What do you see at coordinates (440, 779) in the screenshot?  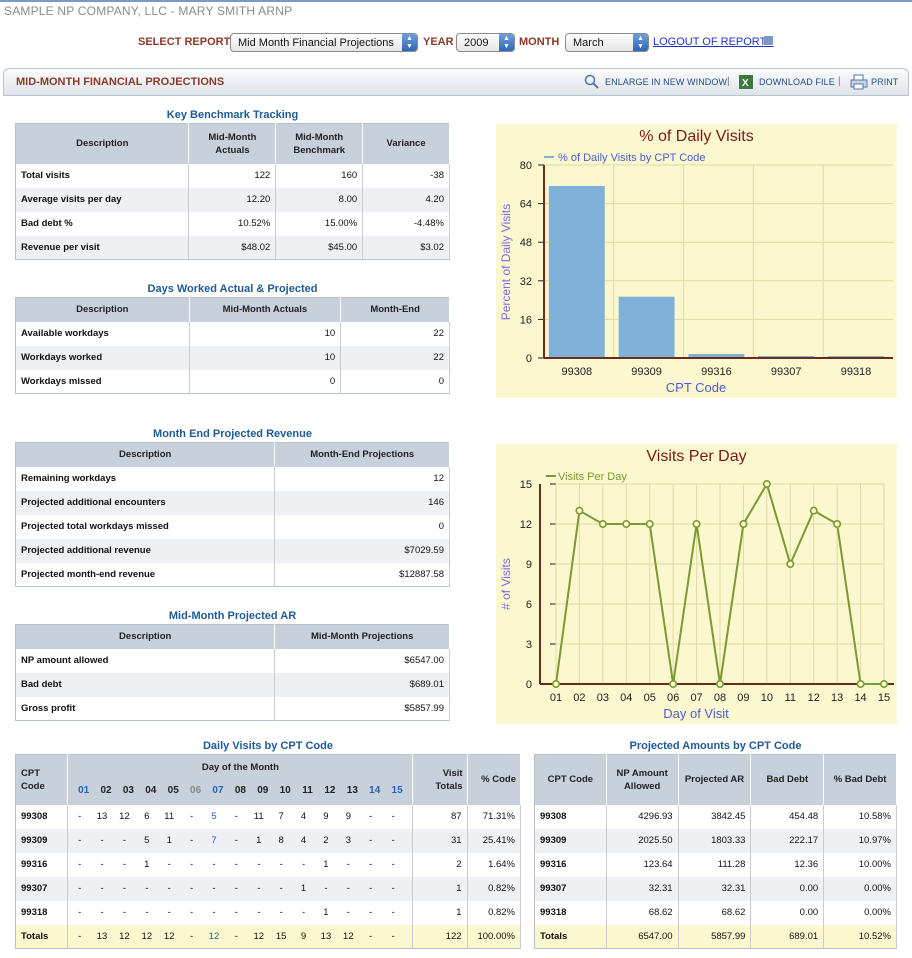 I see `col-header: Visit Totals` at bounding box center [440, 779].